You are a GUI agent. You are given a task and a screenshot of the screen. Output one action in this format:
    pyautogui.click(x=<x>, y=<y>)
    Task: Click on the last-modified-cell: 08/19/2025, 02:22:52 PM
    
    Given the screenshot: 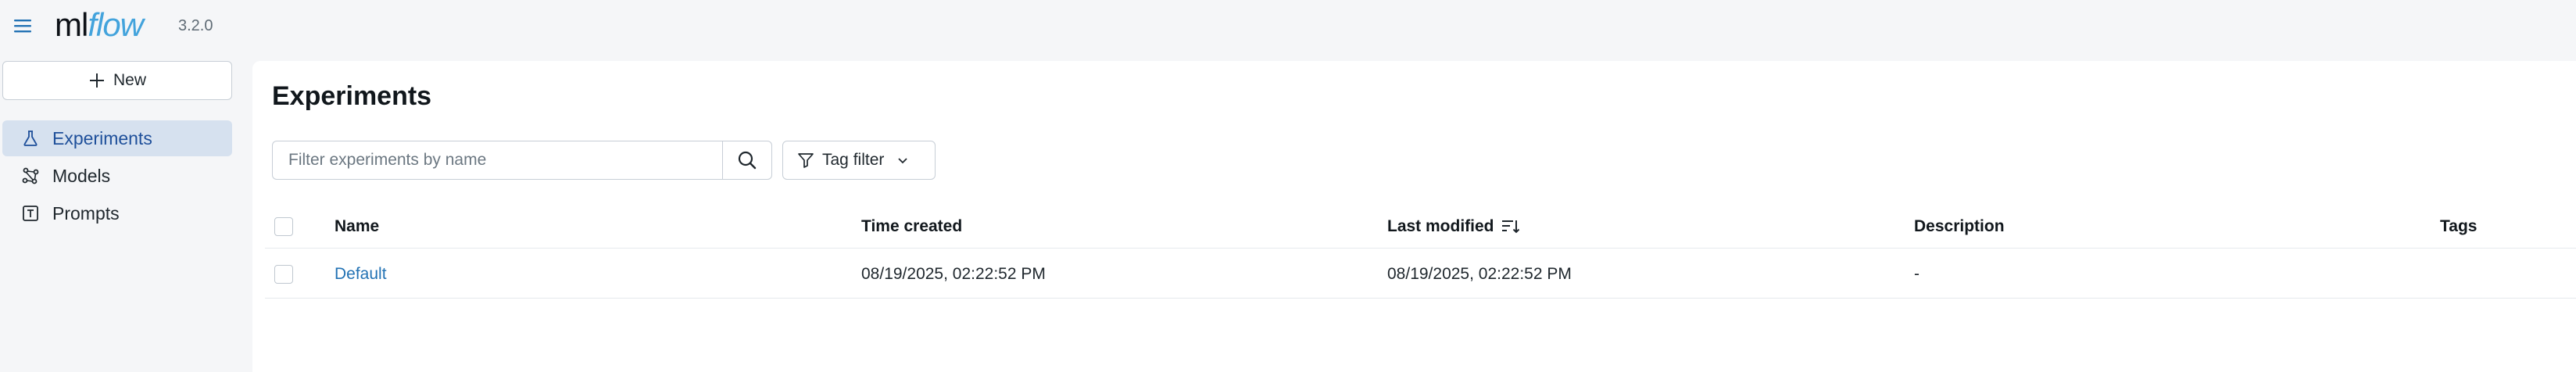 What is the action you would take?
    pyautogui.click(x=1479, y=273)
    